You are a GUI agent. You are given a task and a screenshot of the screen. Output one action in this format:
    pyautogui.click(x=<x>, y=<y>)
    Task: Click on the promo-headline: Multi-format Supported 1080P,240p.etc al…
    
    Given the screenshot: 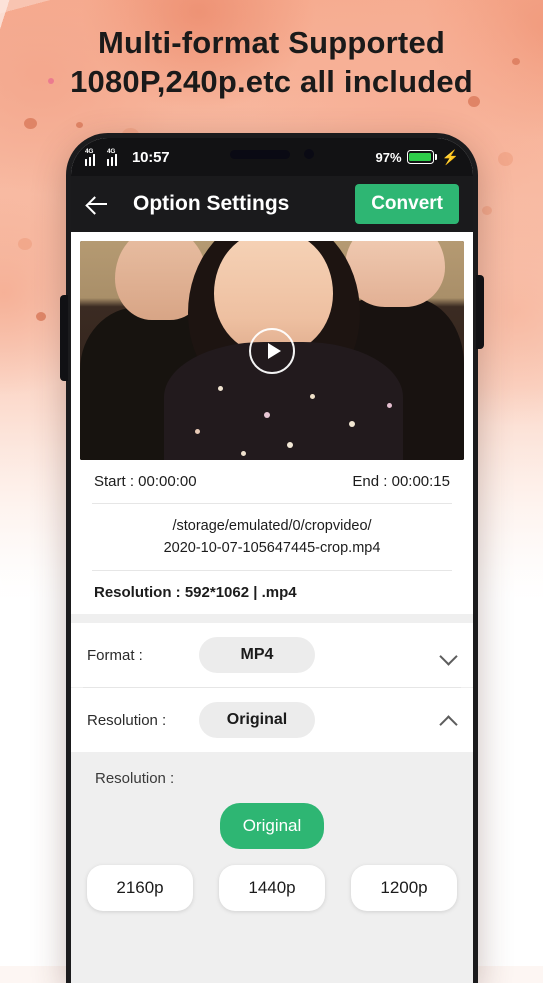 What is the action you would take?
    pyautogui.click(x=271, y=63)
    